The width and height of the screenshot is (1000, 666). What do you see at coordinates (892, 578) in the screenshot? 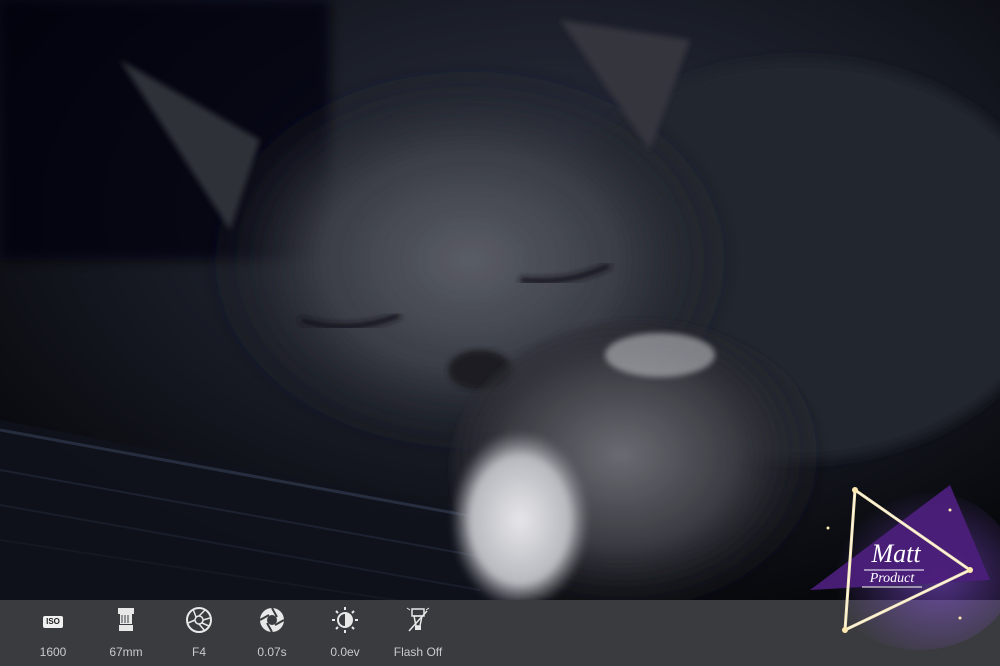
I see `watermark-subtitle: Product` at bounding box center [892, 578].